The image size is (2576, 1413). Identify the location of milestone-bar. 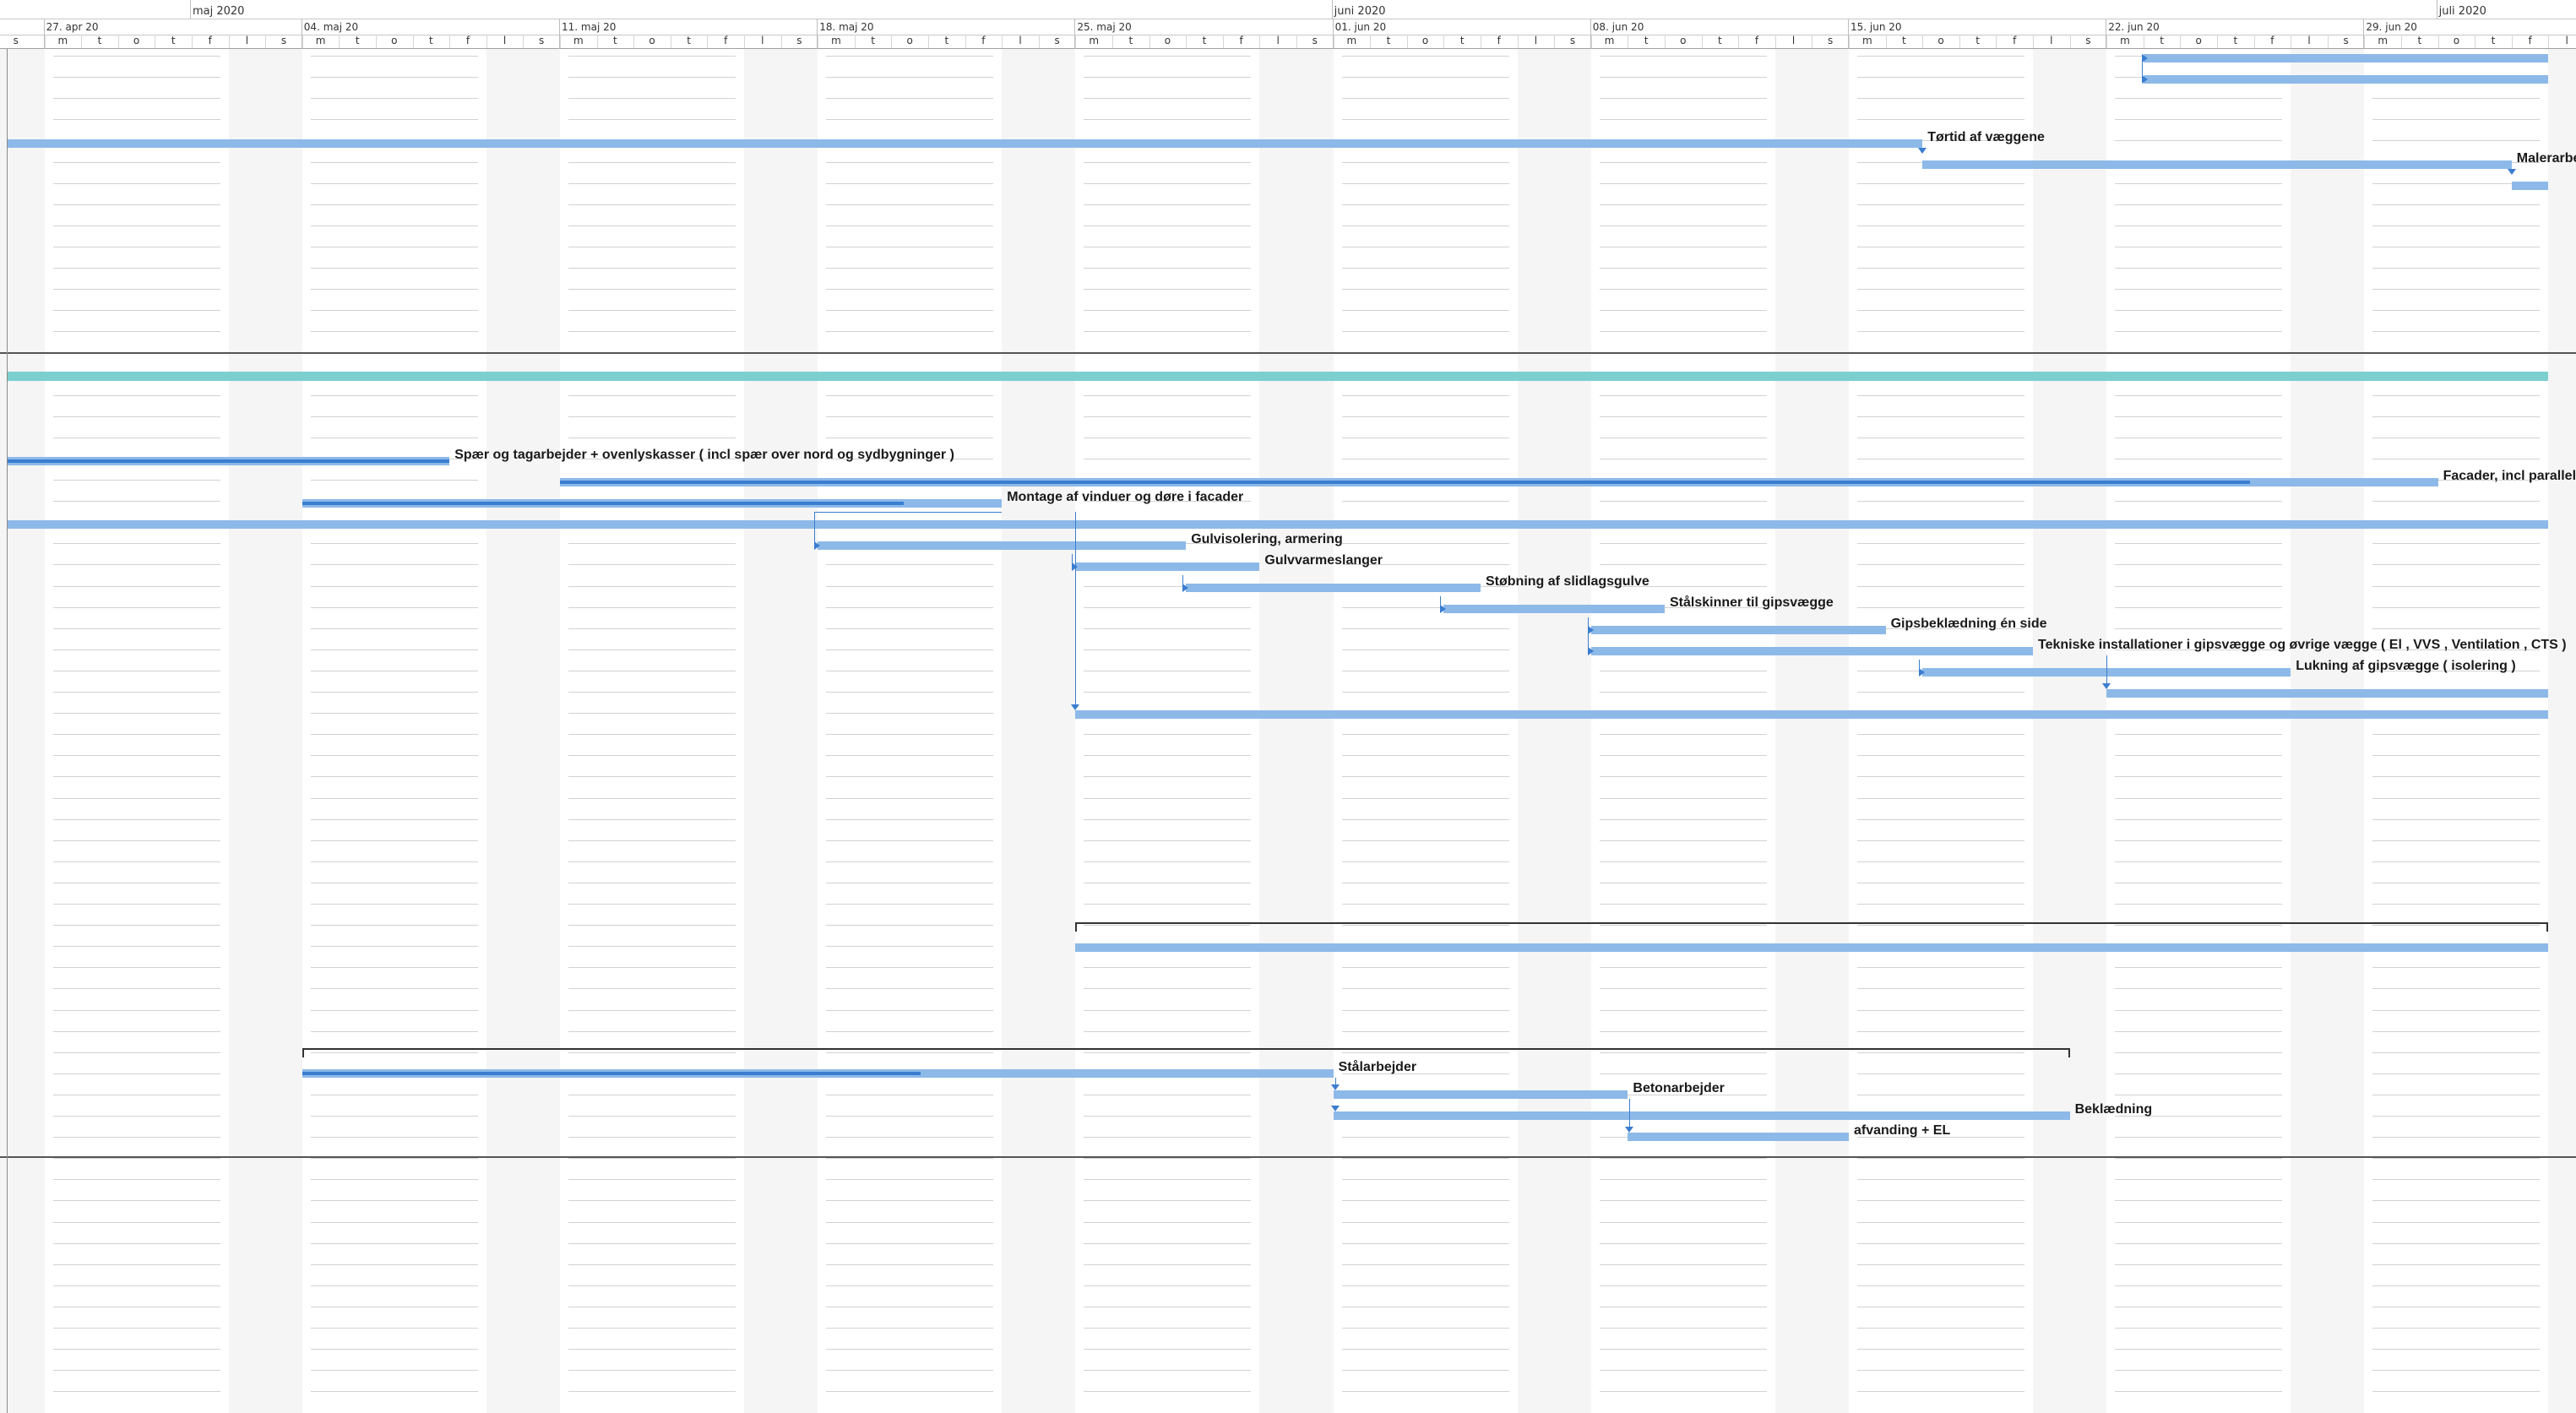
(1278, 377).